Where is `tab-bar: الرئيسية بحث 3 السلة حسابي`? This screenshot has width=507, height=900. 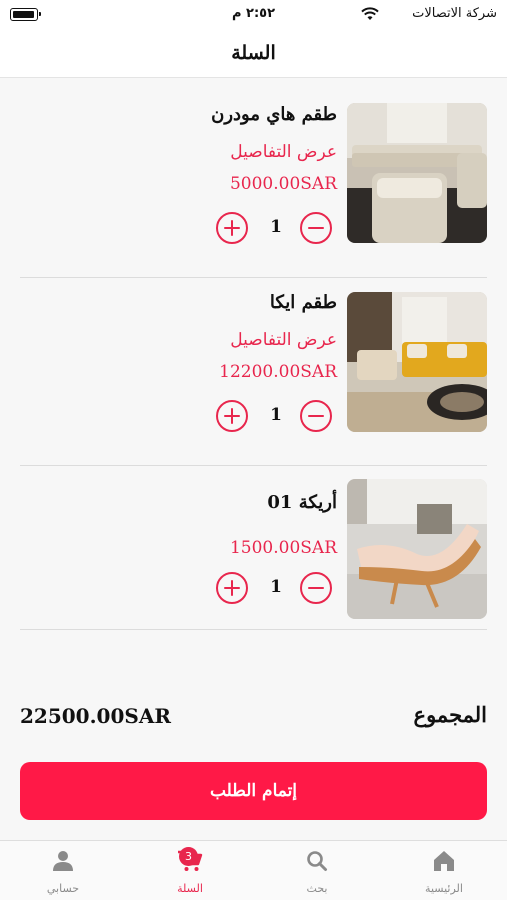 tab-bar: الرئيسية بحث 3 السلة حسابي is located at coordinates (253, 870).